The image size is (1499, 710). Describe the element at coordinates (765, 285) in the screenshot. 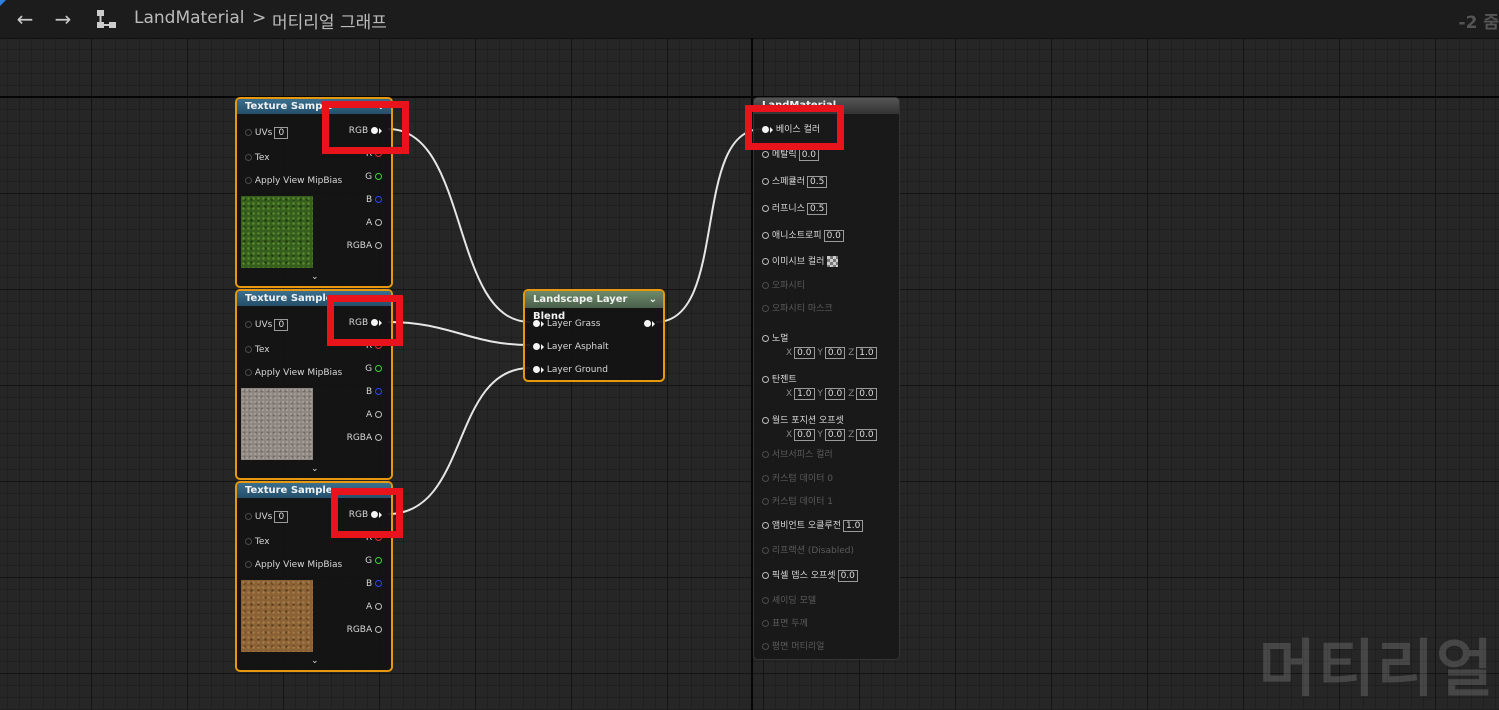

I see `pin-opacity` at that location.